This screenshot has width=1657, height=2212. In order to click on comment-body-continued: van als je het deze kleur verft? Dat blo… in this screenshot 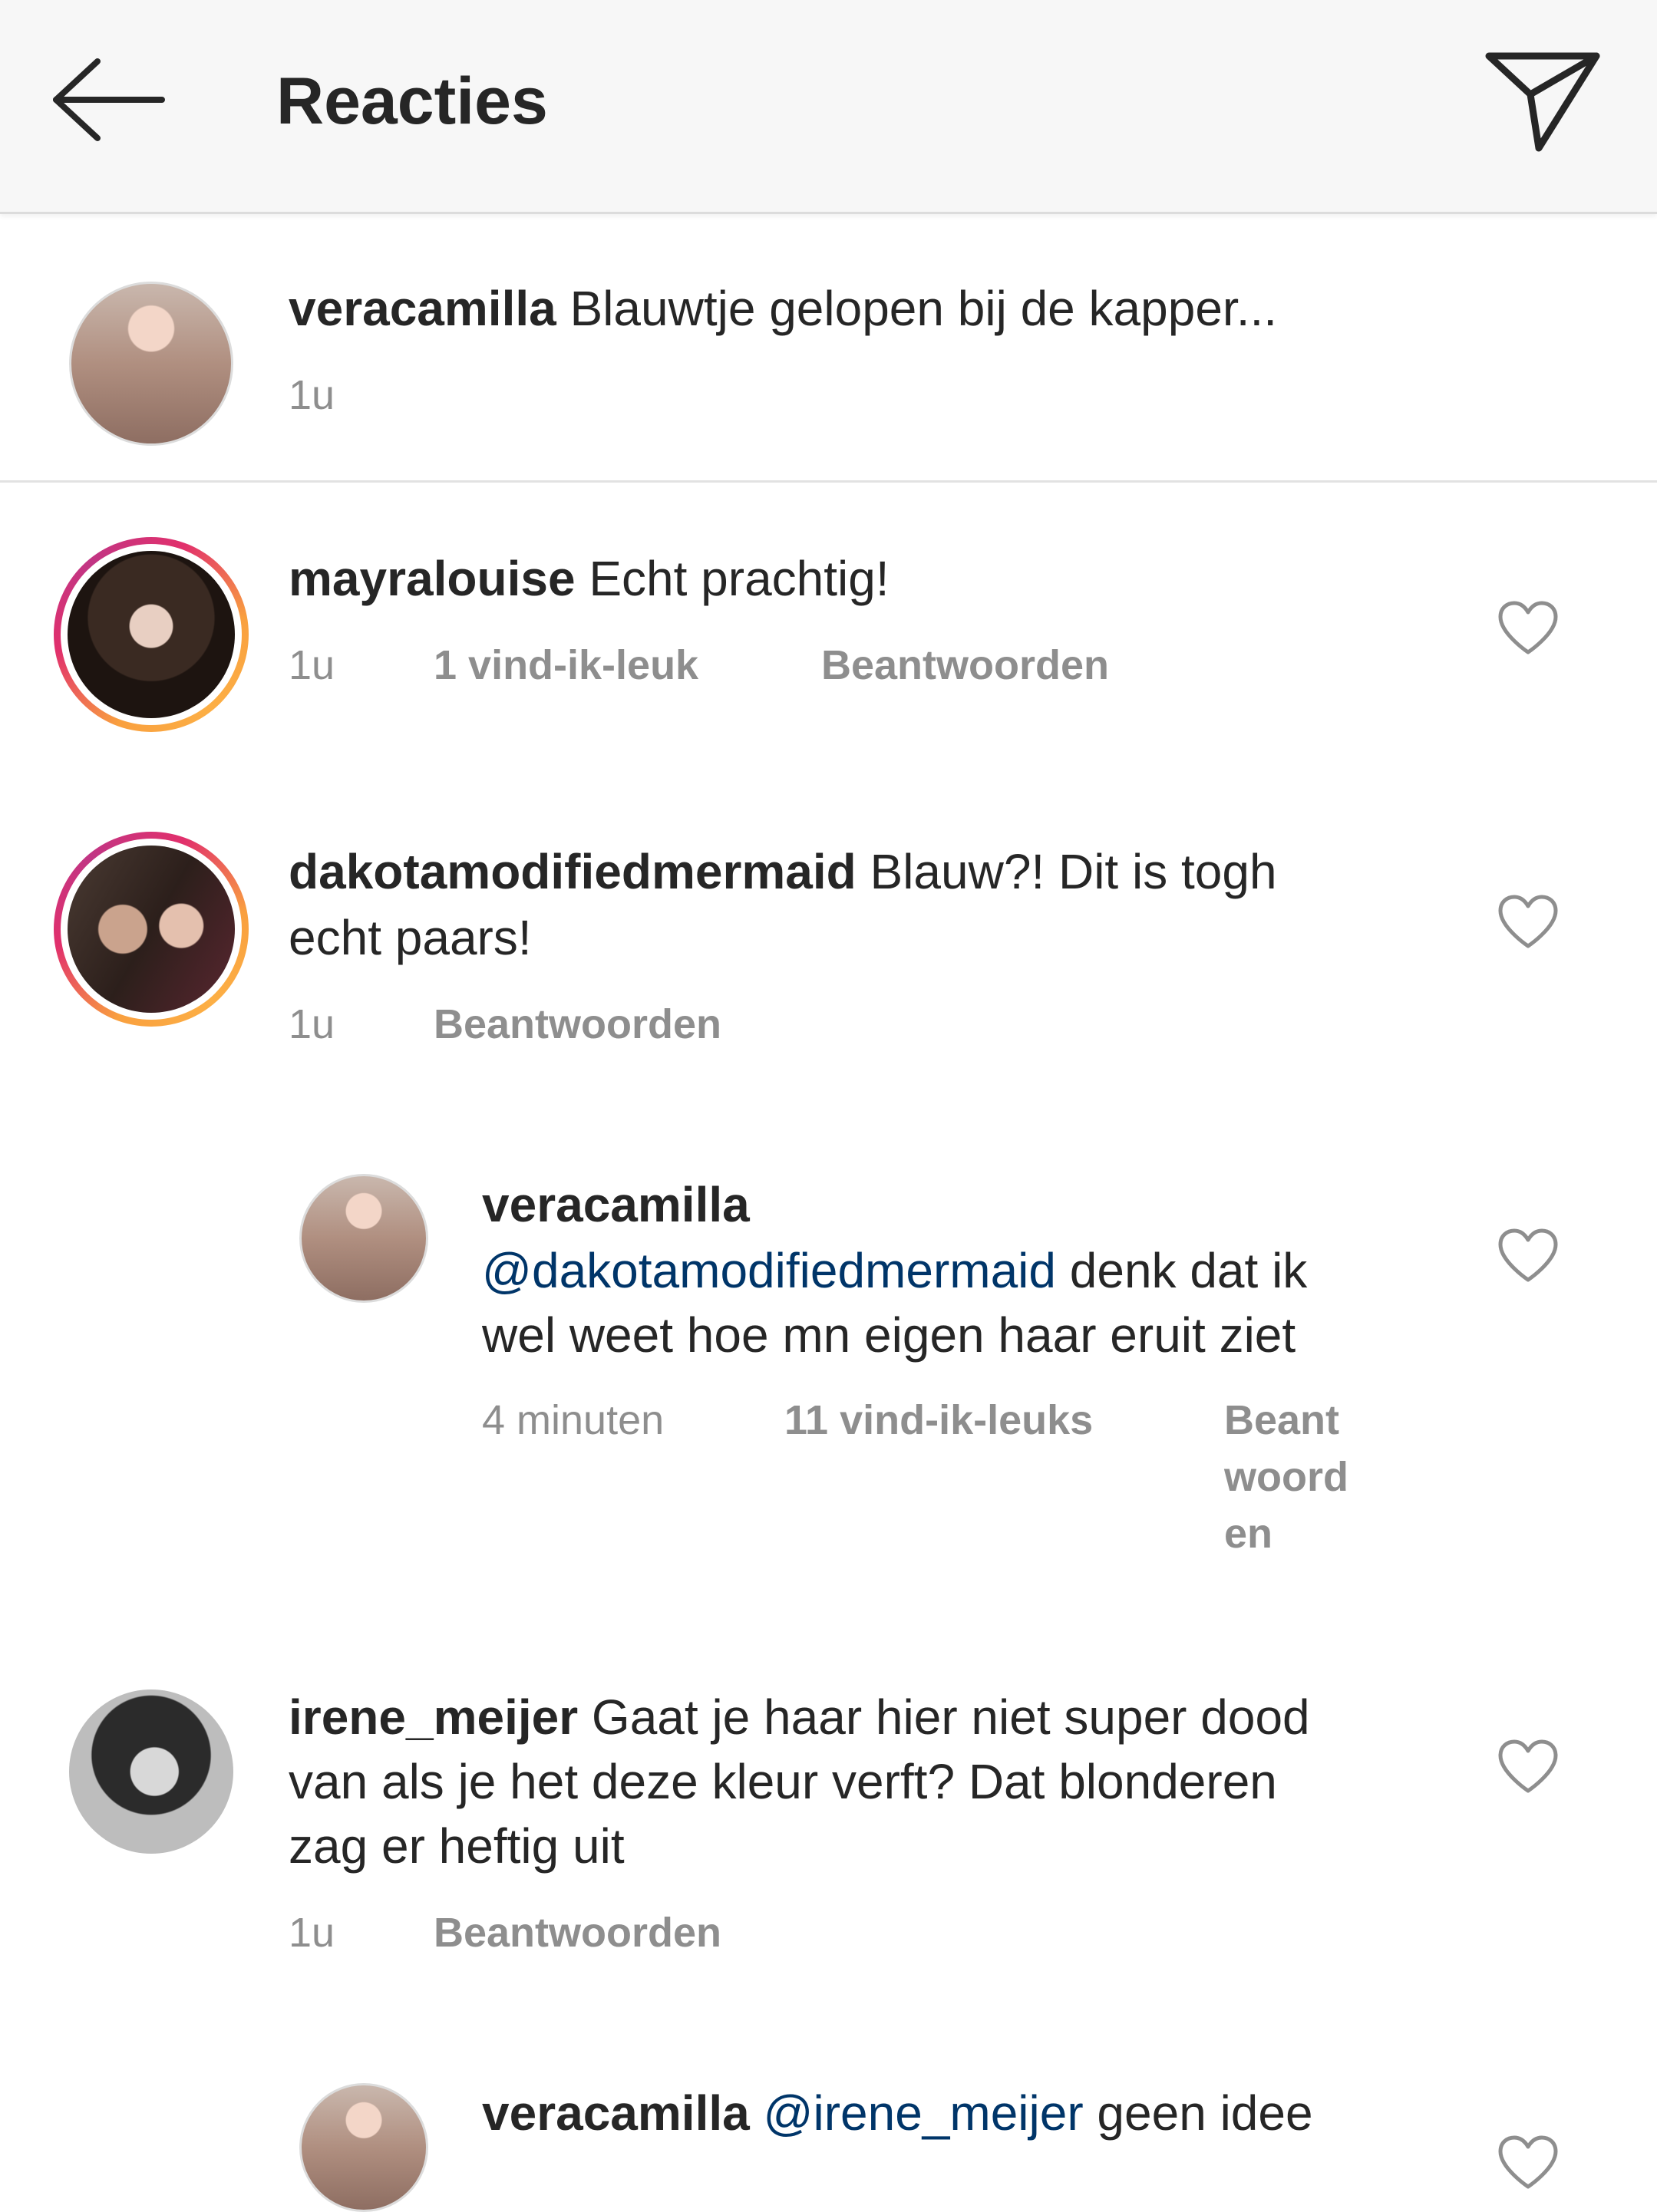, I will do `click(783, 1781)`.